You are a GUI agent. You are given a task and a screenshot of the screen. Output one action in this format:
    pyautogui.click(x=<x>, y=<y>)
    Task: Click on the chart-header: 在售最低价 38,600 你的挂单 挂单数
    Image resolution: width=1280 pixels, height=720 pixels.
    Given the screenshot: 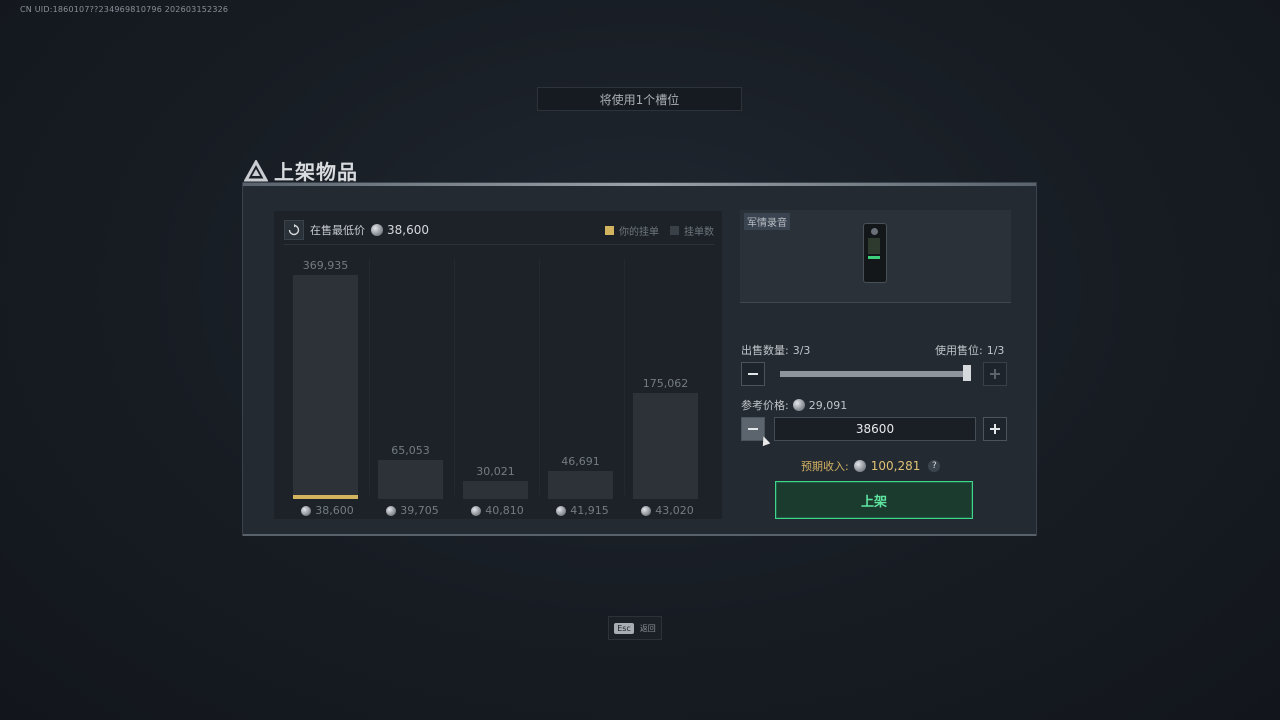 What is the action you would take?
    pyautogui.click(x=499, y=230)
    